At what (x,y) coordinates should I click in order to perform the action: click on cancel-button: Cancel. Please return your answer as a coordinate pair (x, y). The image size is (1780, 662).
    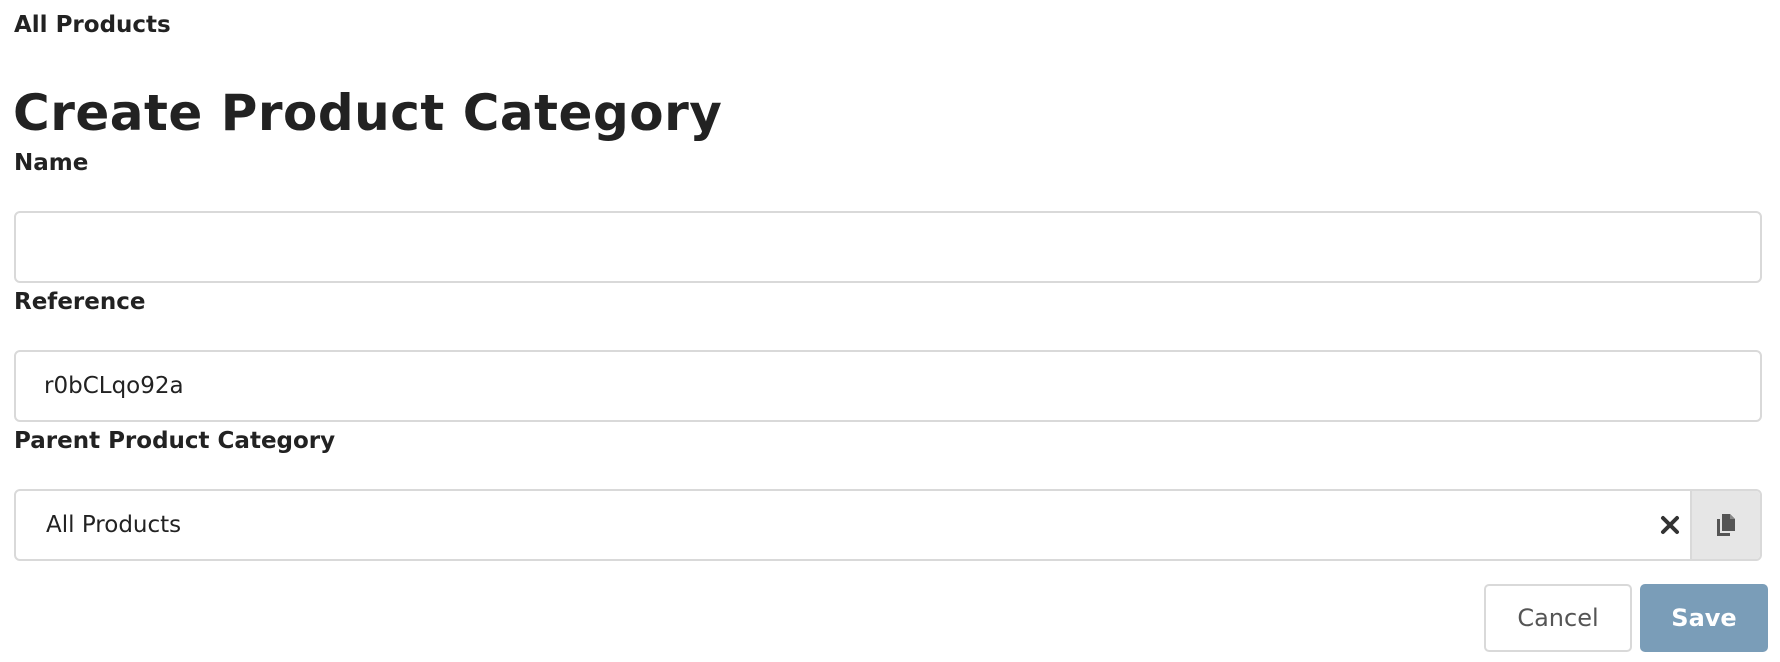
    Looking at the image, I should click on (1558, 618).